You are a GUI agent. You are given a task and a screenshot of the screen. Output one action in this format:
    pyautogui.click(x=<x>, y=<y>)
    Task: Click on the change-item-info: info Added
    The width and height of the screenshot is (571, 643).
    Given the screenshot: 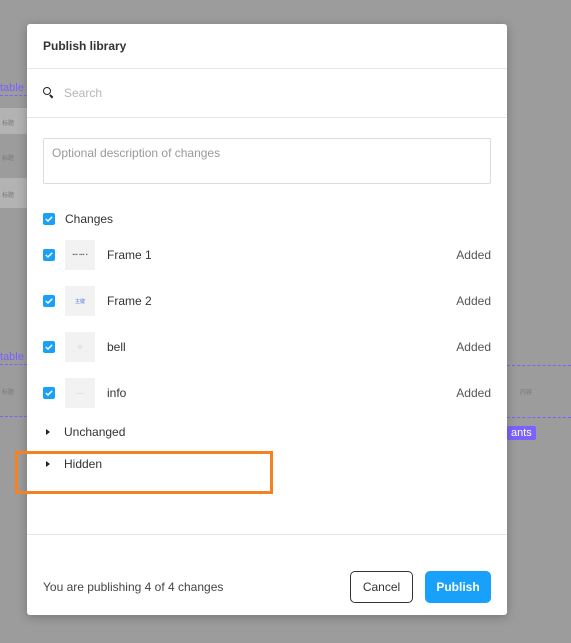 What is the action you would take?
    pyautogui.click(x=267, y=393)
    